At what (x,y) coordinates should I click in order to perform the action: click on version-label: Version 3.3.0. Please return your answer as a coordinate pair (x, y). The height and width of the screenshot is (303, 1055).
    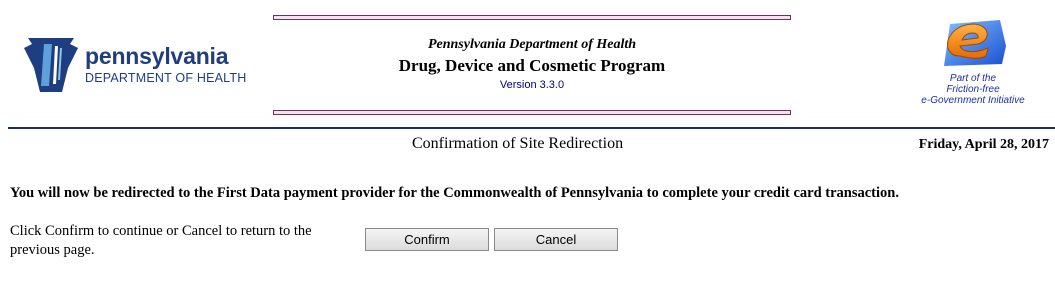
    Looking at the image, I should click on (532, 85).